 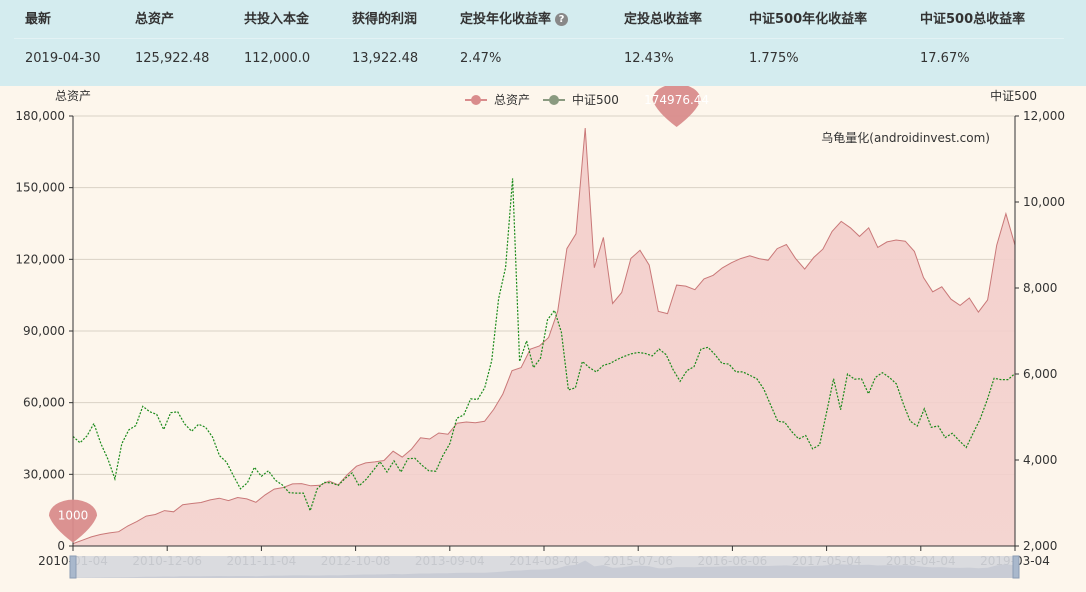 I want to click on left-tick-label: 60,000, so click(x=44, y=403).